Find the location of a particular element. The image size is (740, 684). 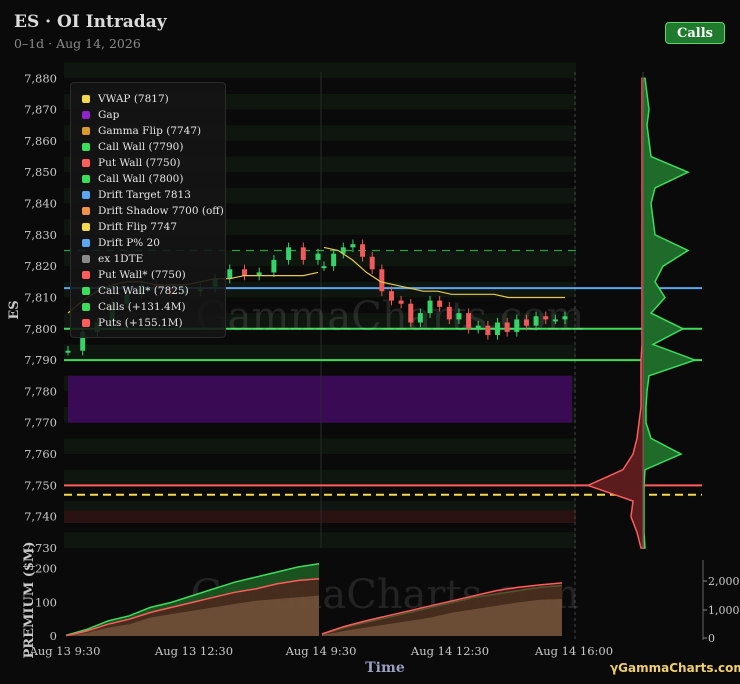

puts-profile is located at coordinates (614, 313).